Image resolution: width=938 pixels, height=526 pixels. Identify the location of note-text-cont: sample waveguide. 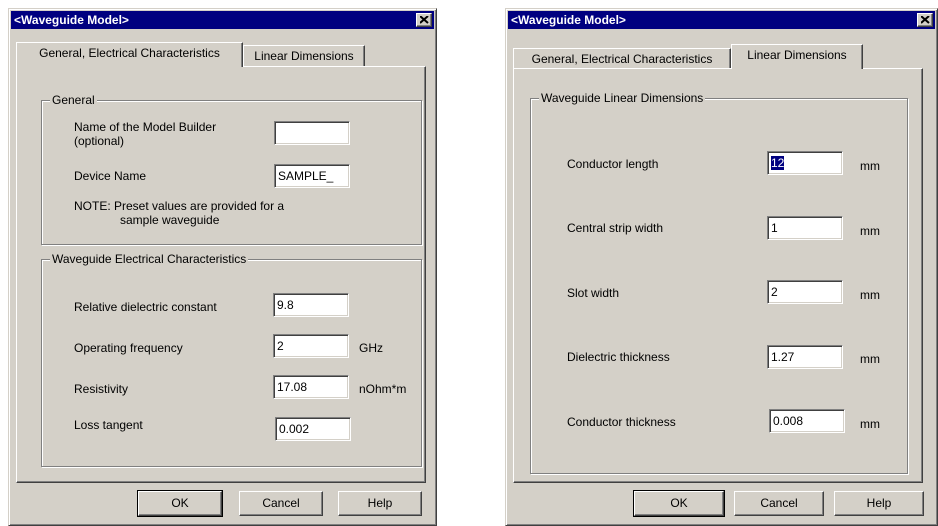
(170, 220).